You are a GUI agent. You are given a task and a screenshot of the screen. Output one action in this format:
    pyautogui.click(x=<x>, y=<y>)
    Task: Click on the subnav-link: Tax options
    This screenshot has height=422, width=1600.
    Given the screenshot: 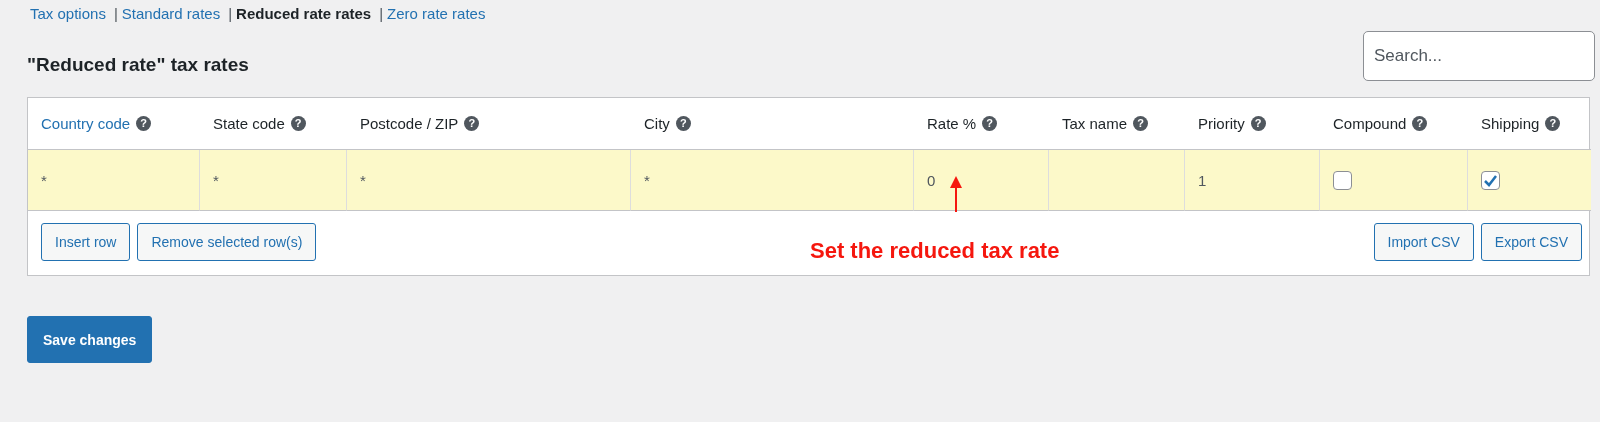 What is the action you would take?
    pyautogui.click(x=68, y=13)
    